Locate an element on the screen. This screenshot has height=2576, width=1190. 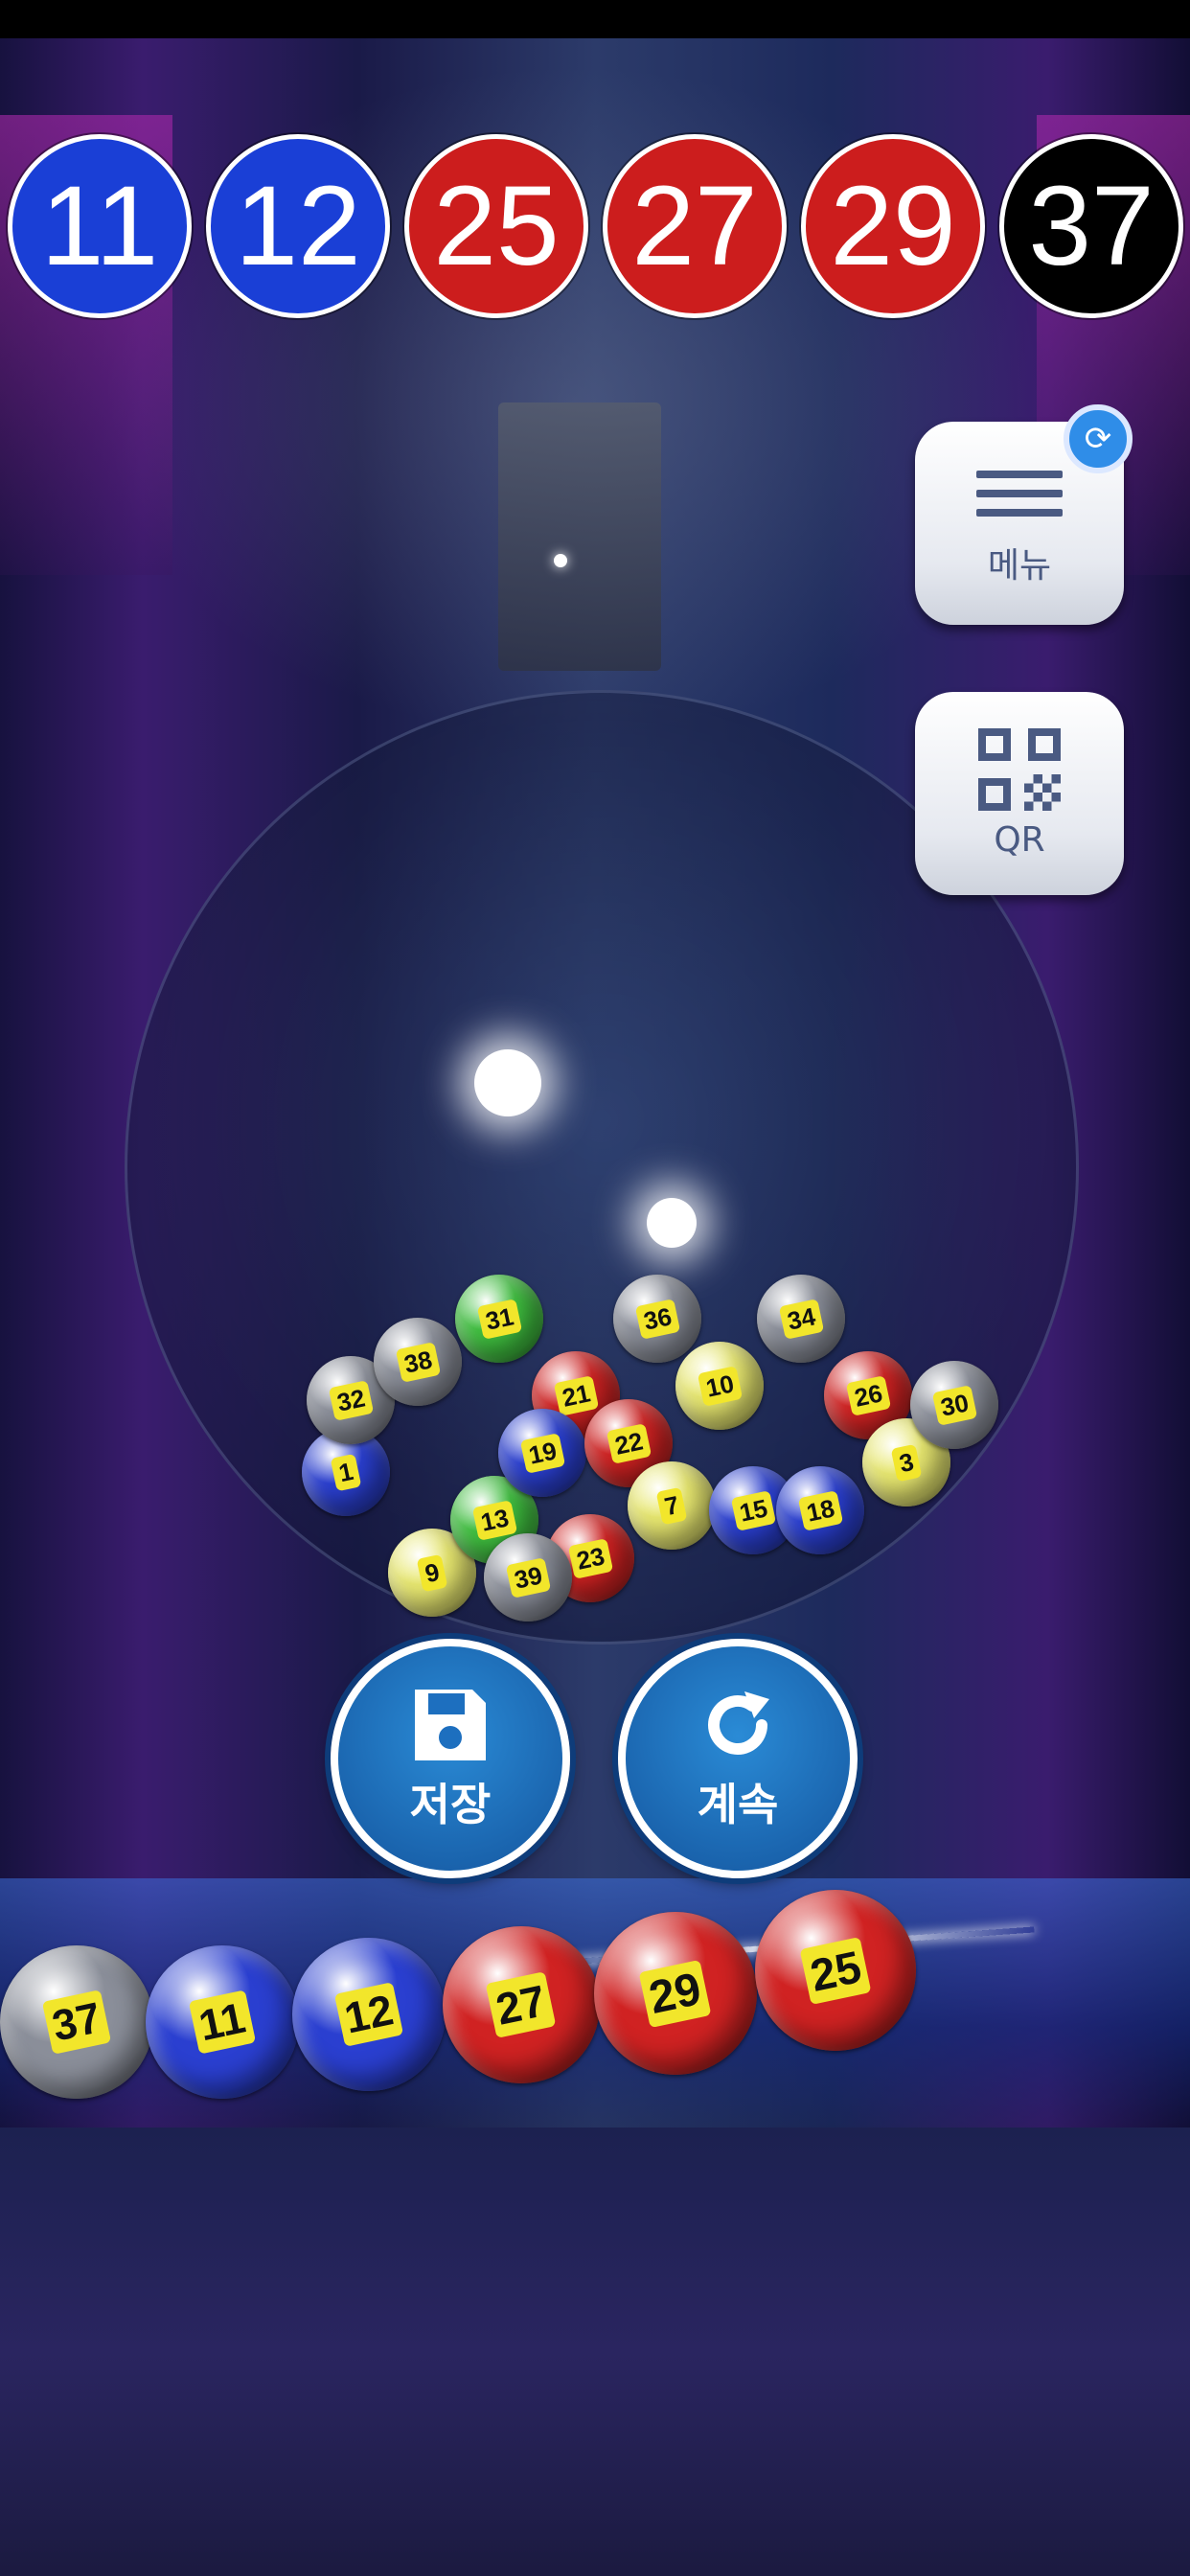
ball-number: 34 is located at coordinates (801, 1319).